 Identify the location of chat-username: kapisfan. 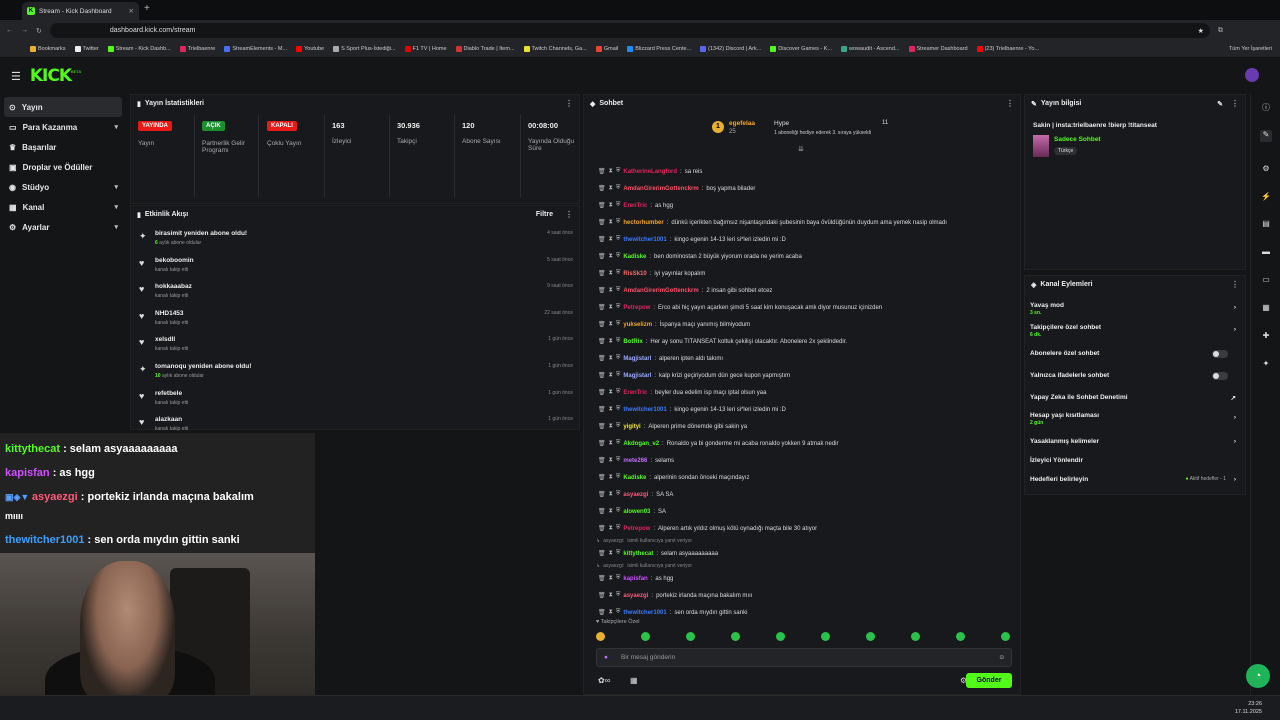
(635, 579).